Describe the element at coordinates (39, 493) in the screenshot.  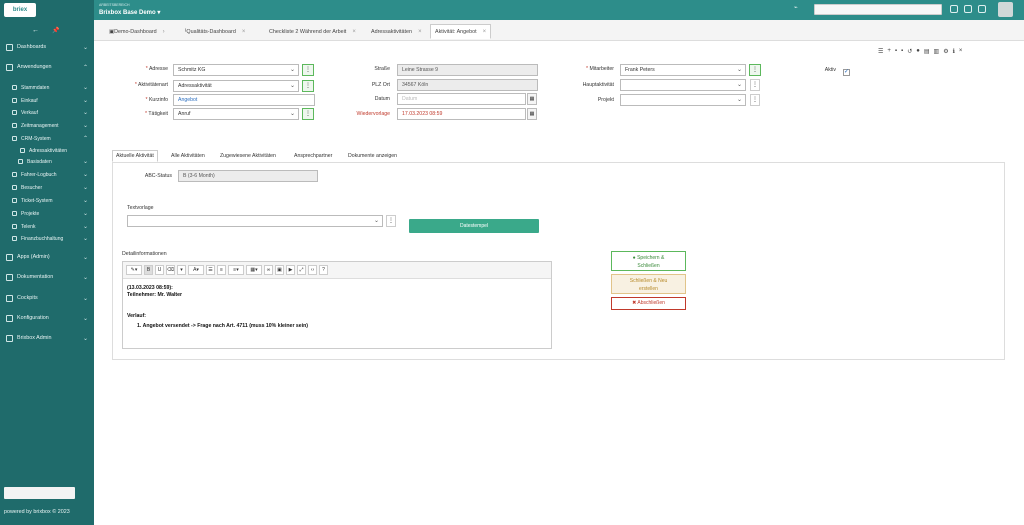
I see `sidebar-search-input` at that location.